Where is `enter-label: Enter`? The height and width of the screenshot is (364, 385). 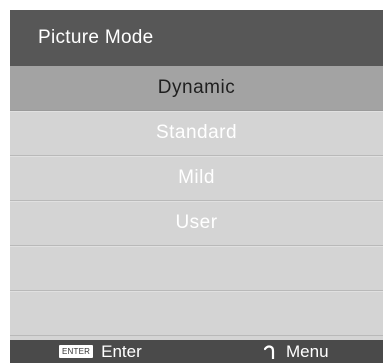
enter-label: Enter is located at coordinates (121, 351).